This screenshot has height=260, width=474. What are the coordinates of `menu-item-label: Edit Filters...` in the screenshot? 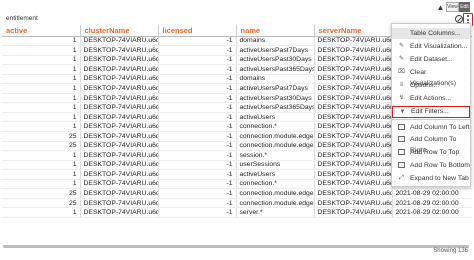 It's located at (430, 111).